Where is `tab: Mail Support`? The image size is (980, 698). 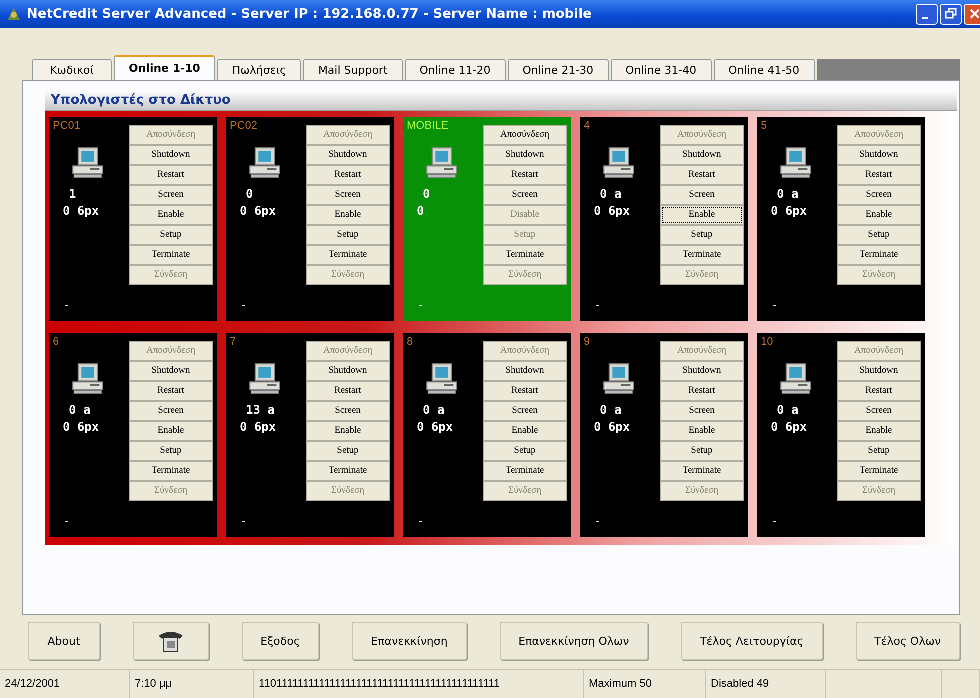
tab: Mail Support is located at coordinates (353, 69).